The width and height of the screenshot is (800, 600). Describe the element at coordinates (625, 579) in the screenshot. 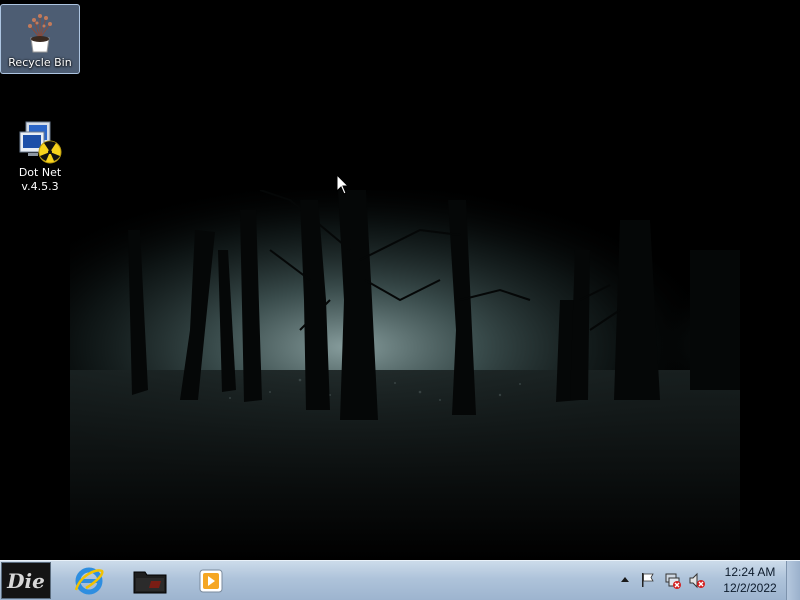

I see `show-hidden-icons-arrow-icon` at that location.